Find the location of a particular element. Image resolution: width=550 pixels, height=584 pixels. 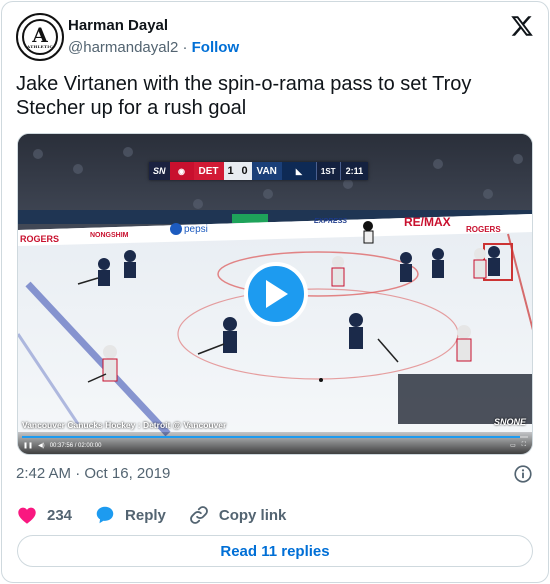

avatar-text: ATHLETIC is located at coordinates (40, 46).